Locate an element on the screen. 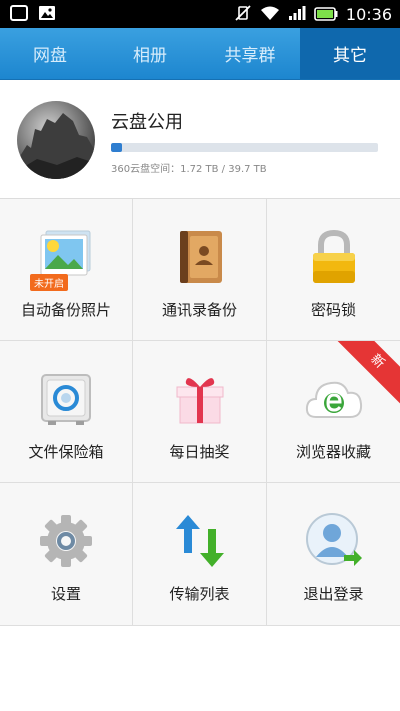  grid-item-browser-favorites: 新 浏览器收藏 is located at coordinates (333, 412).